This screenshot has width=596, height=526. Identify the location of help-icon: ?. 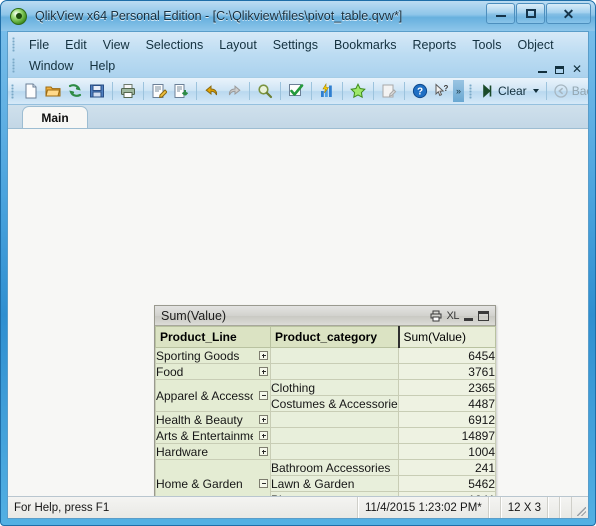
(420, 91).